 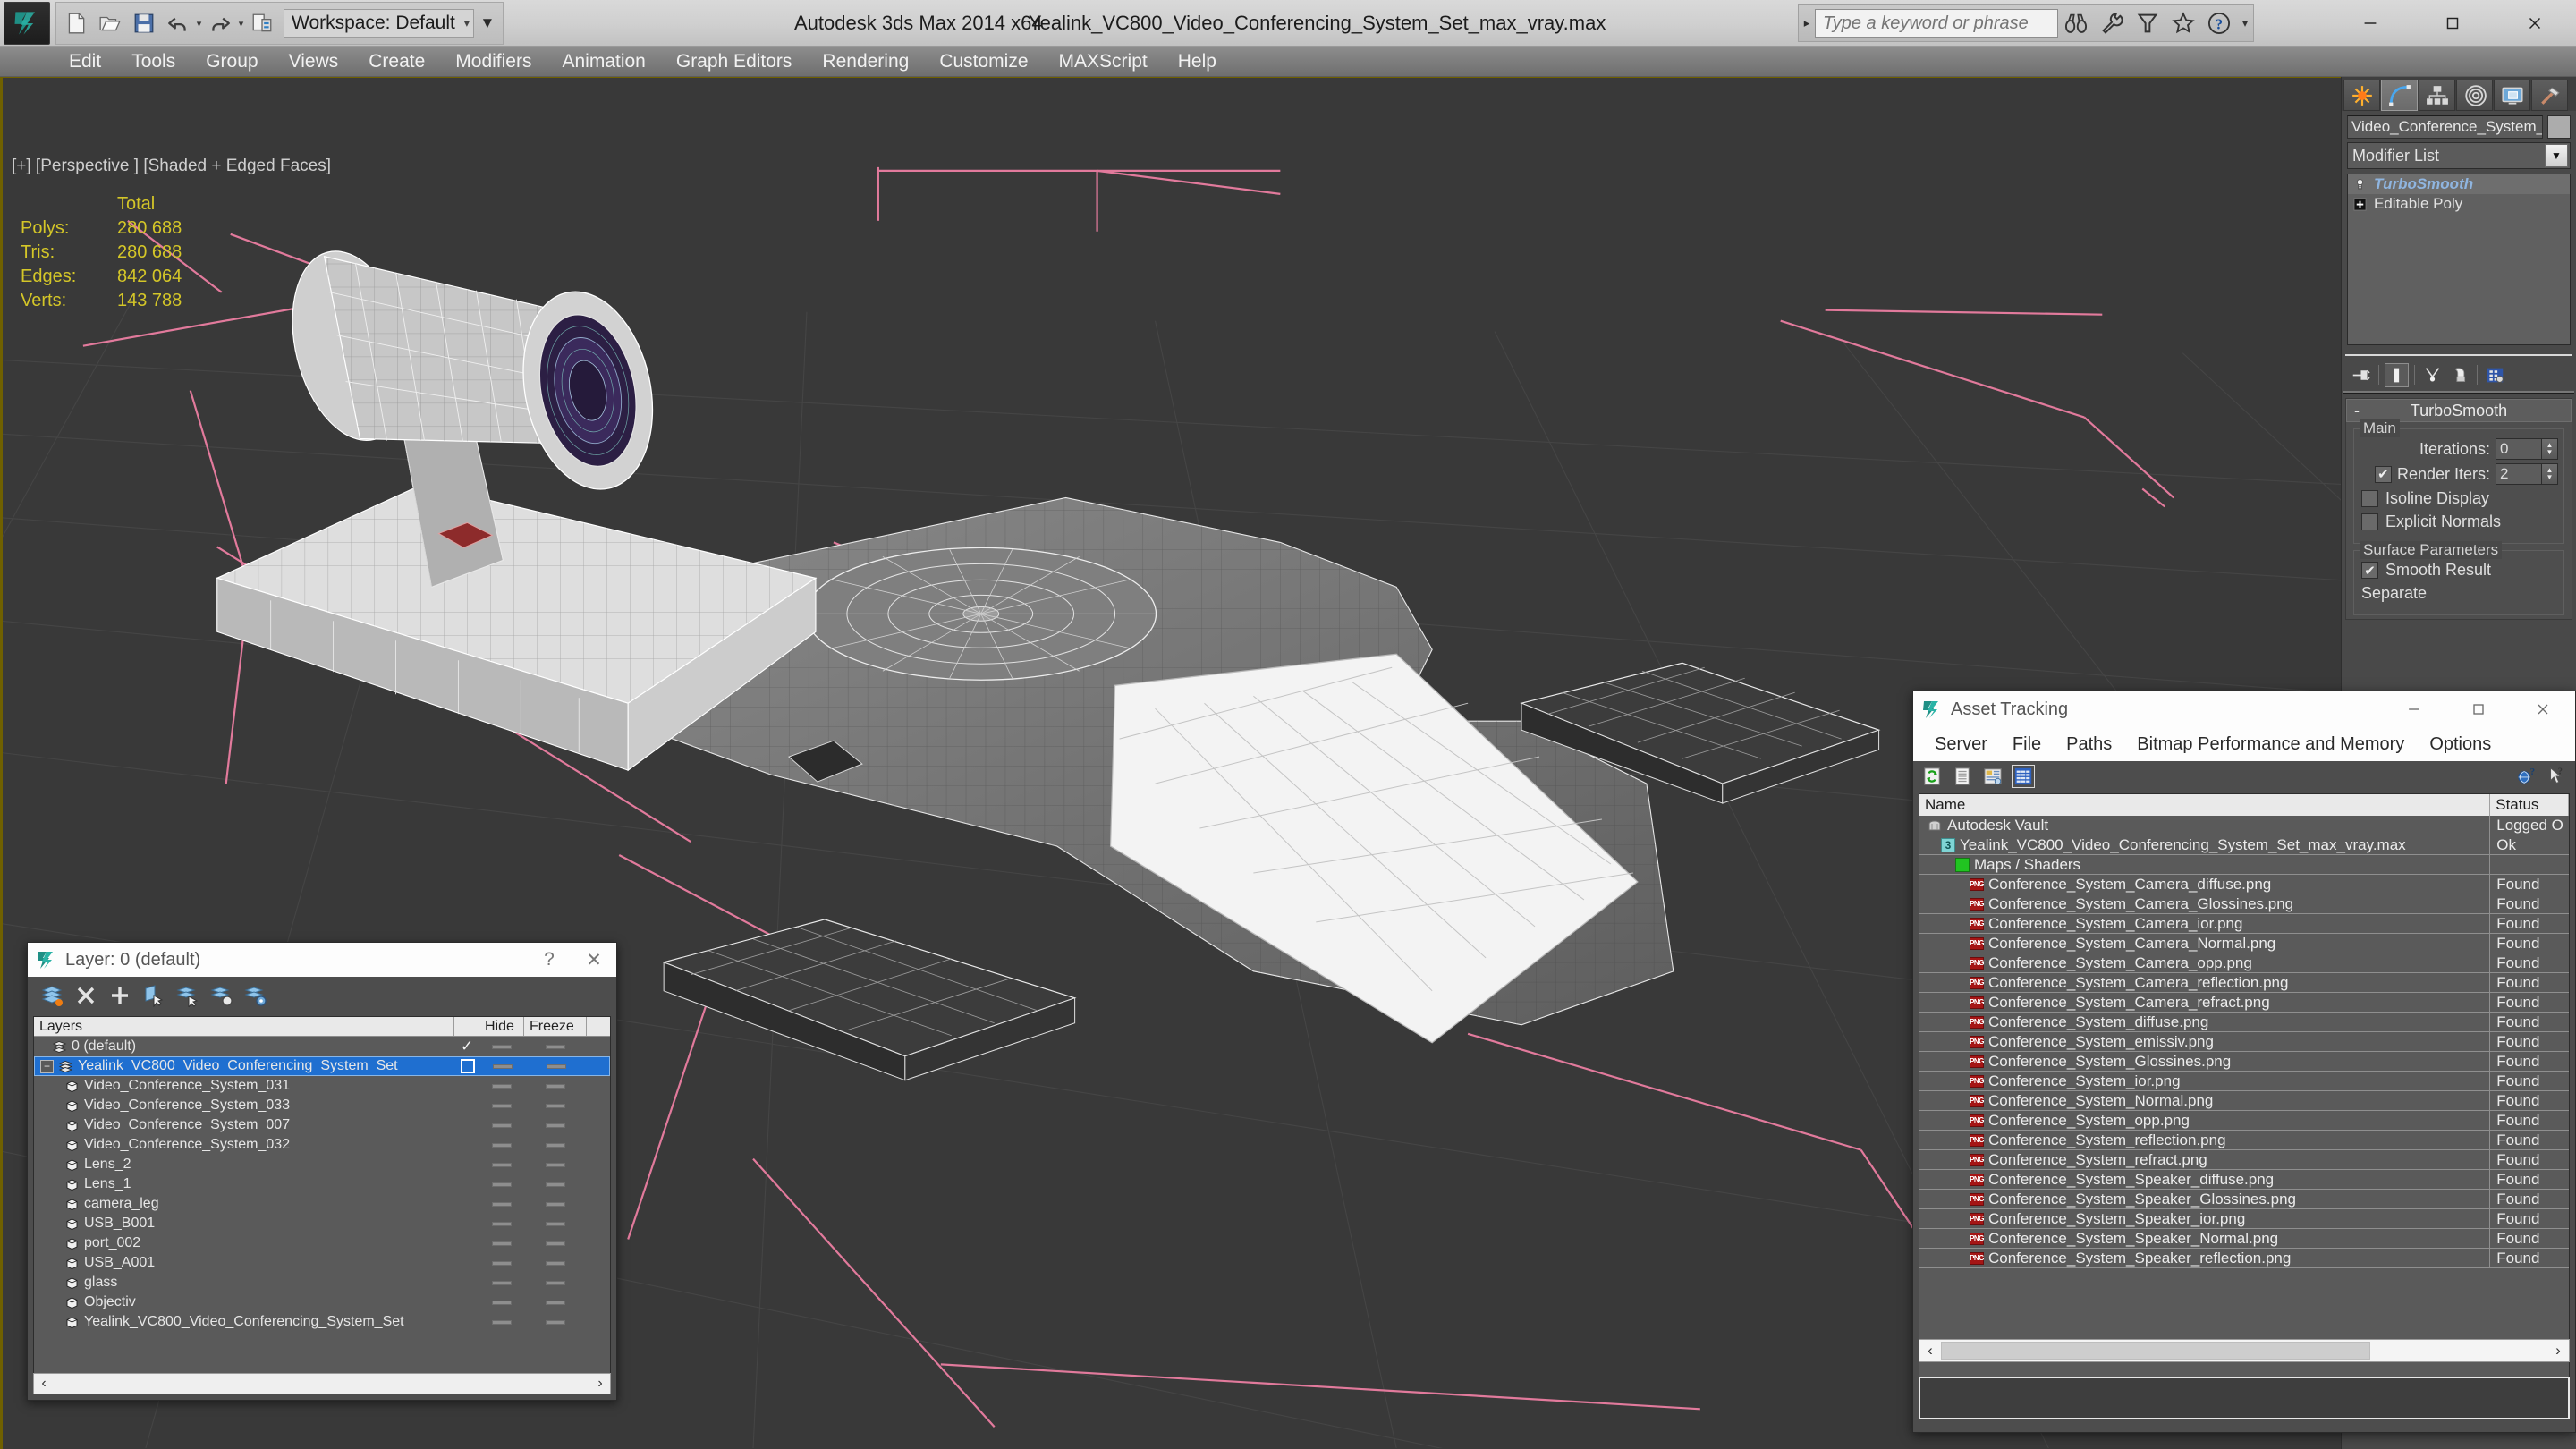 What do you see at coordinates (2478, 709) in the screenshot?
I see `asset-maximize-button` at bounding box center [2478, 709].